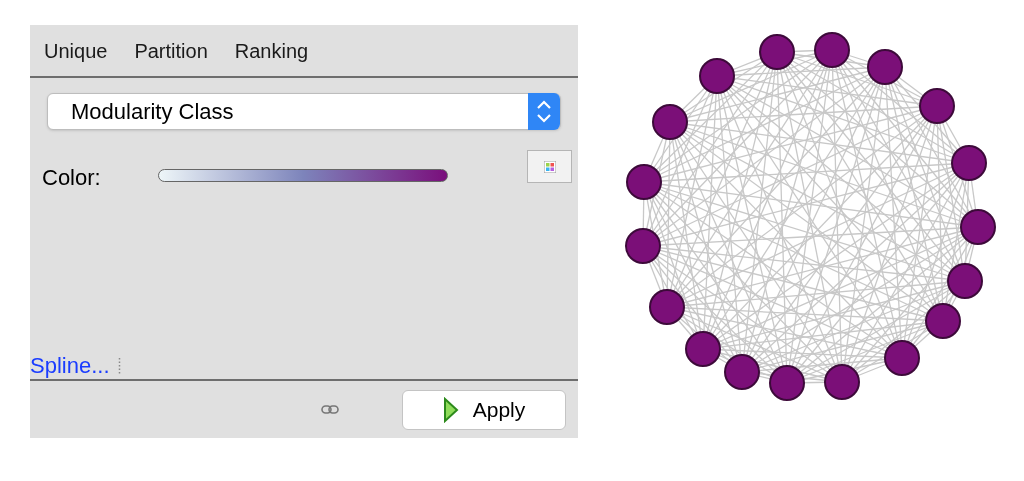  I want to click on stepper-icon, so click(544, 111).